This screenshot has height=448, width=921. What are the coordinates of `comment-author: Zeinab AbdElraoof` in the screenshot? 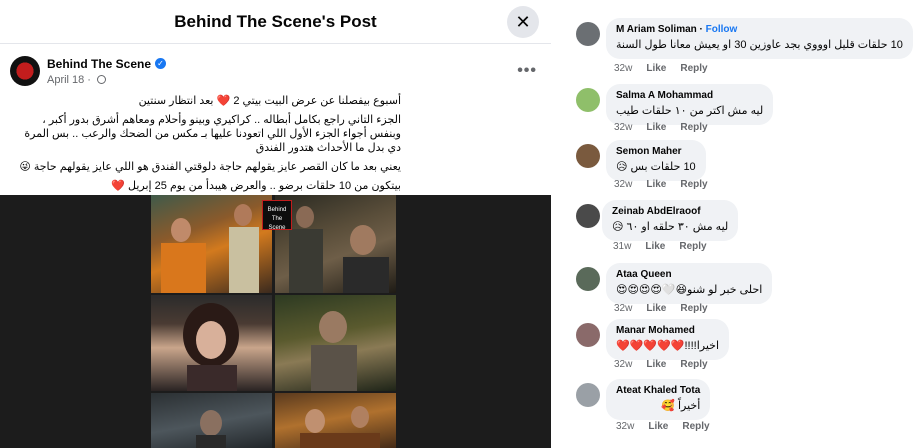 It's located at (670, 211).